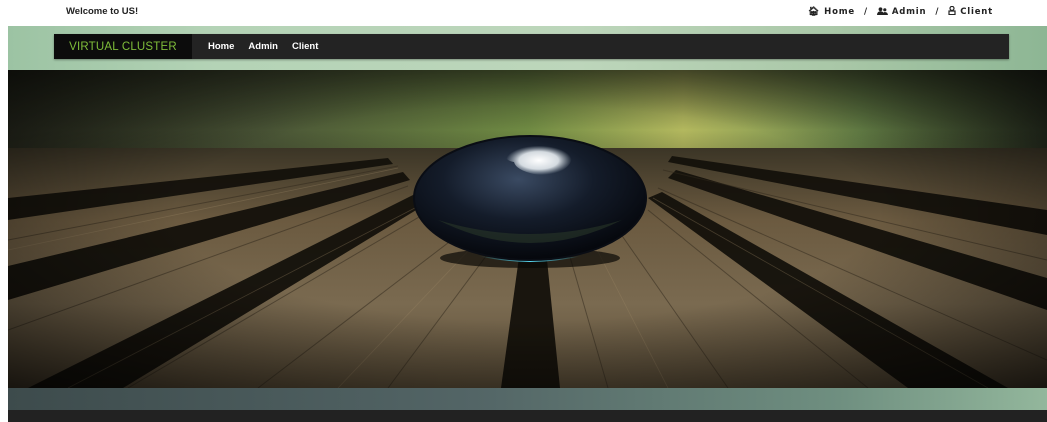  What do you see at coordinates (305, 46) in the screenshot?
I see `nav-client: Client` at bounding box center [305, 46].